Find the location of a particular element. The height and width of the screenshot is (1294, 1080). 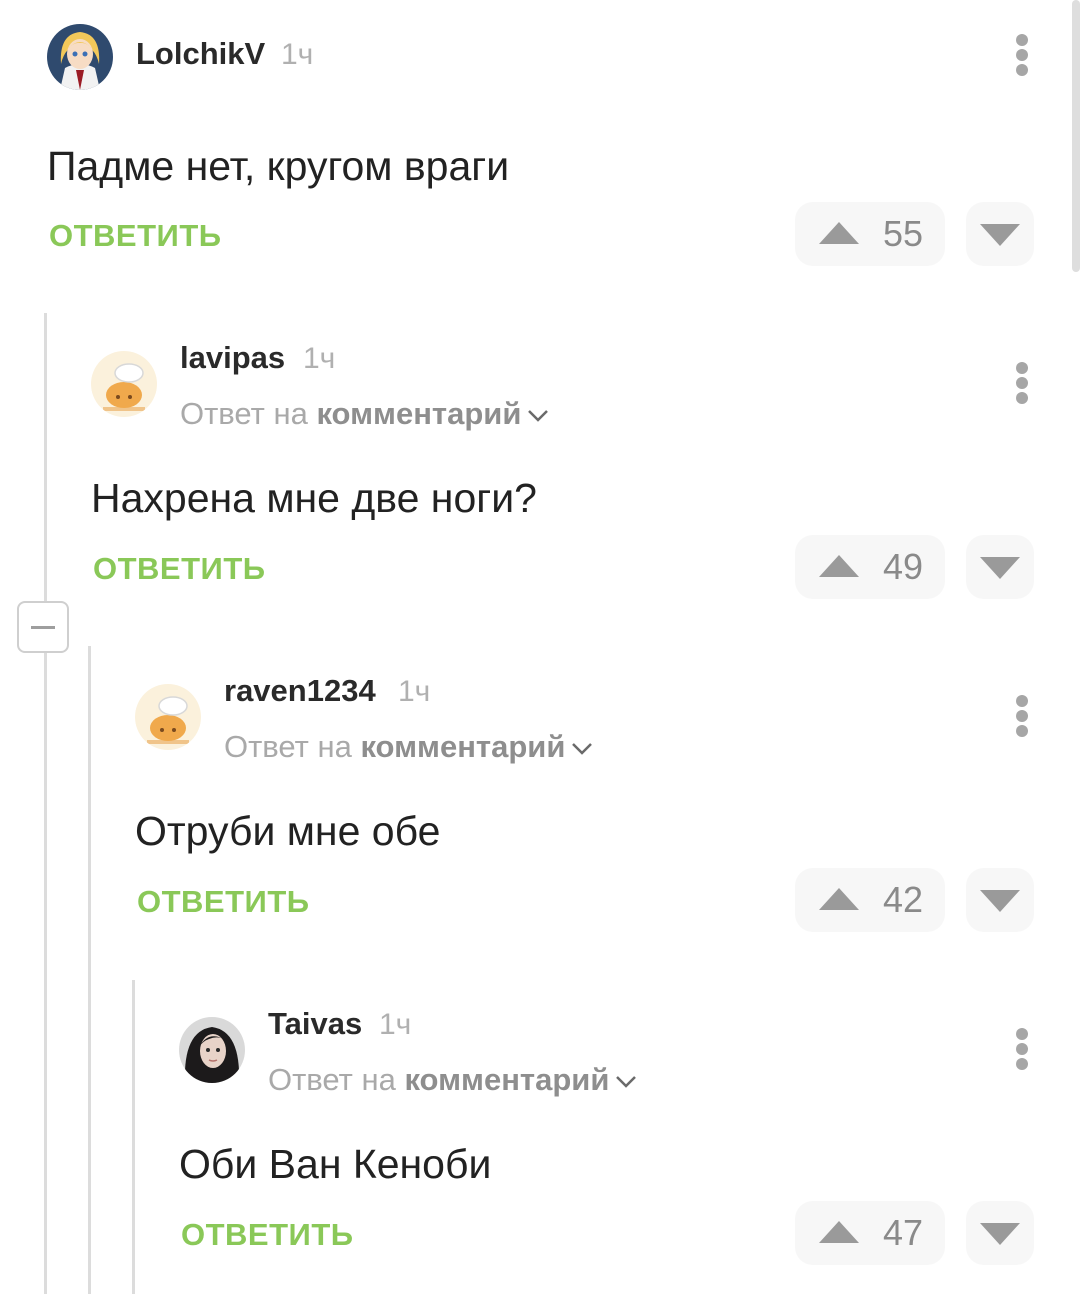

comment-author: Taivas is located at coordinates (315, 1024).